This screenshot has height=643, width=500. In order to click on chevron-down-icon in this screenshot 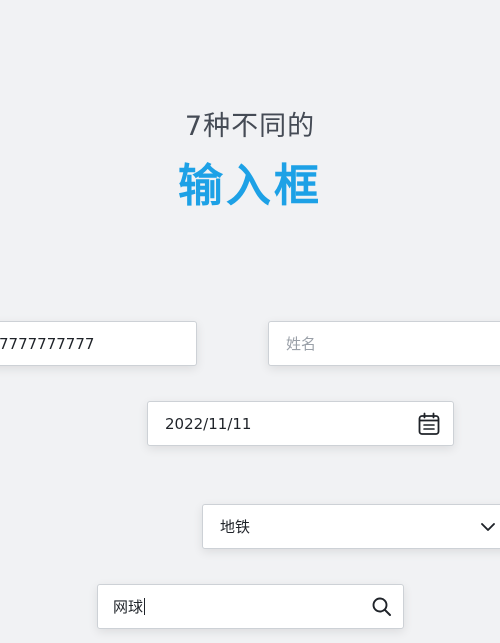, I will do `click(488, 527)`.